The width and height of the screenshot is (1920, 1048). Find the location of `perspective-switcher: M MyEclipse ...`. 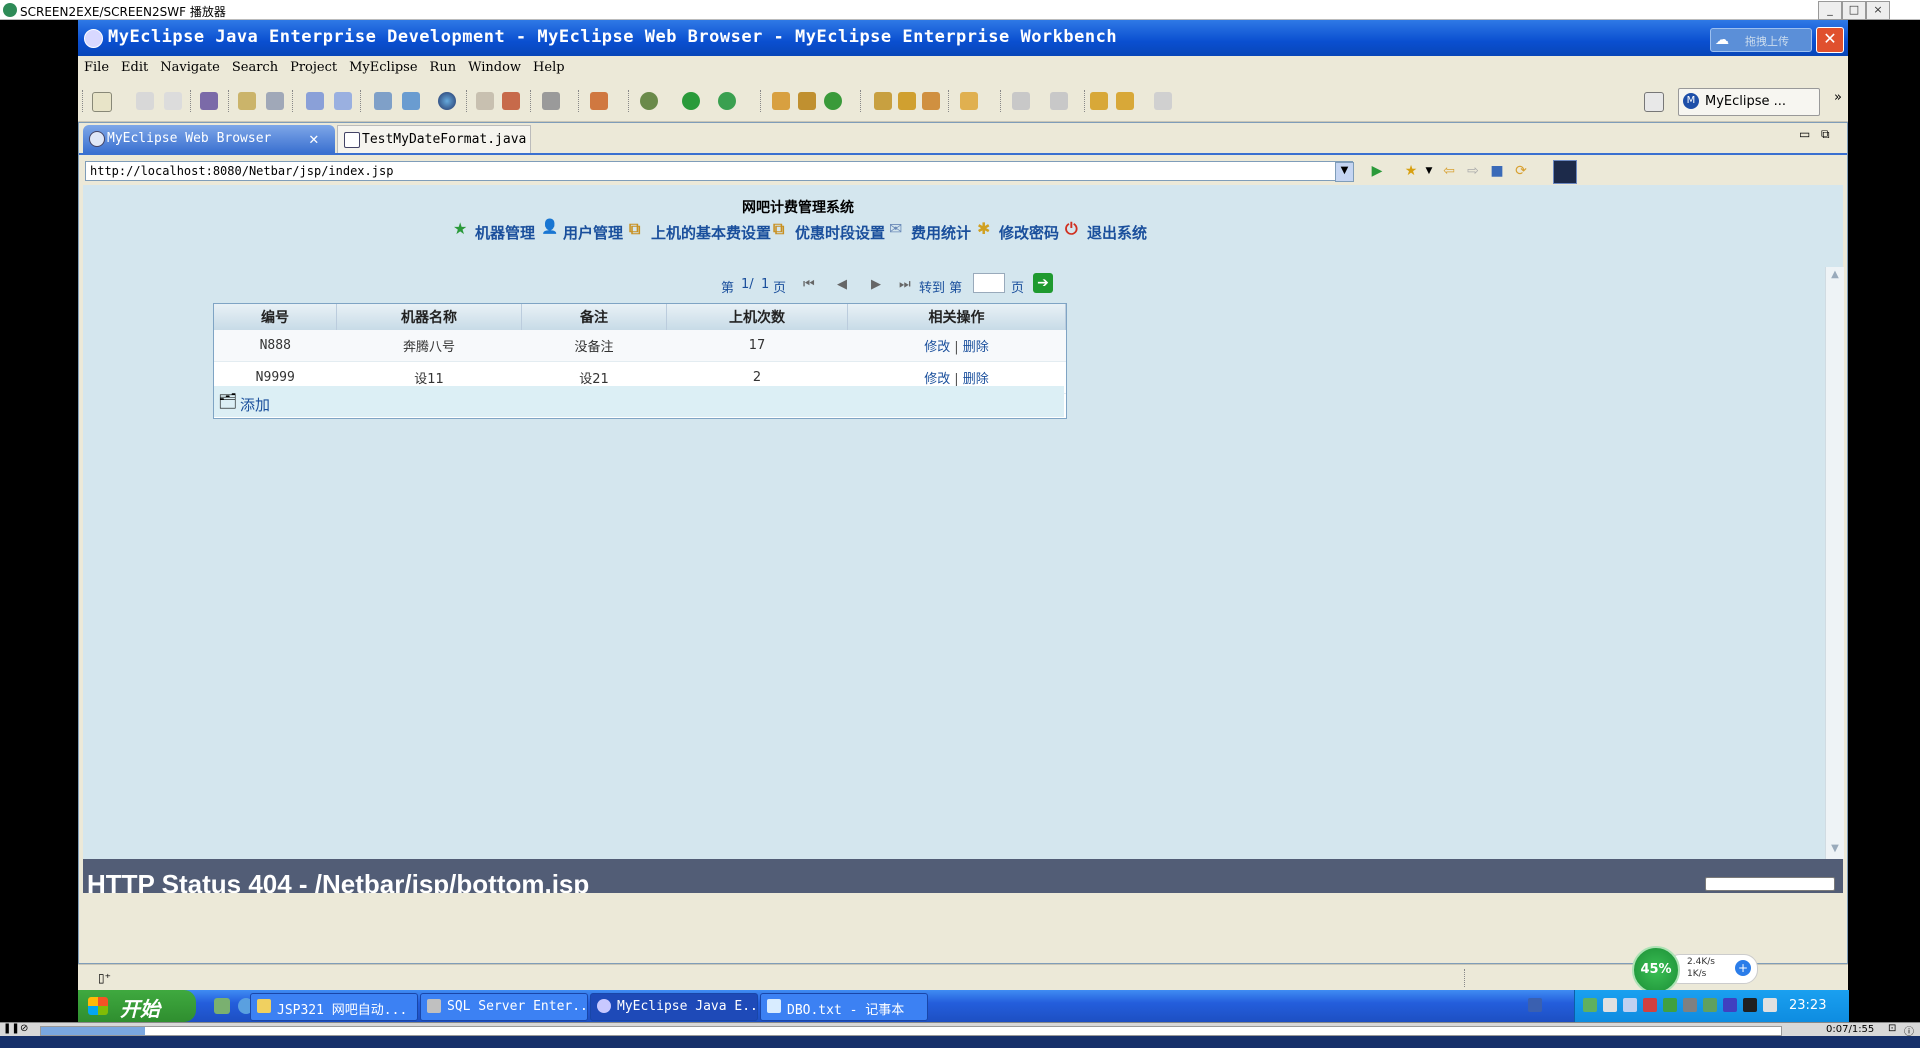

perspective-switcher: M MyEclipse ... is located at coordinates (1749, 102).